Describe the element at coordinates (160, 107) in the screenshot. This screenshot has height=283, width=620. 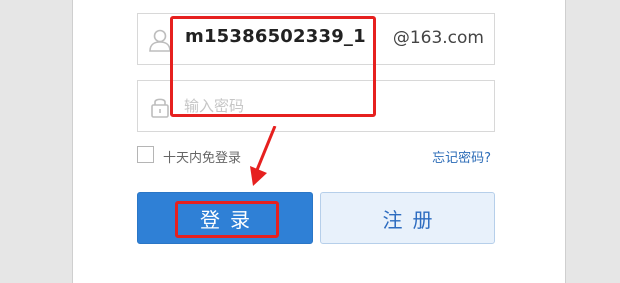
I see `lock-icon` at that location.